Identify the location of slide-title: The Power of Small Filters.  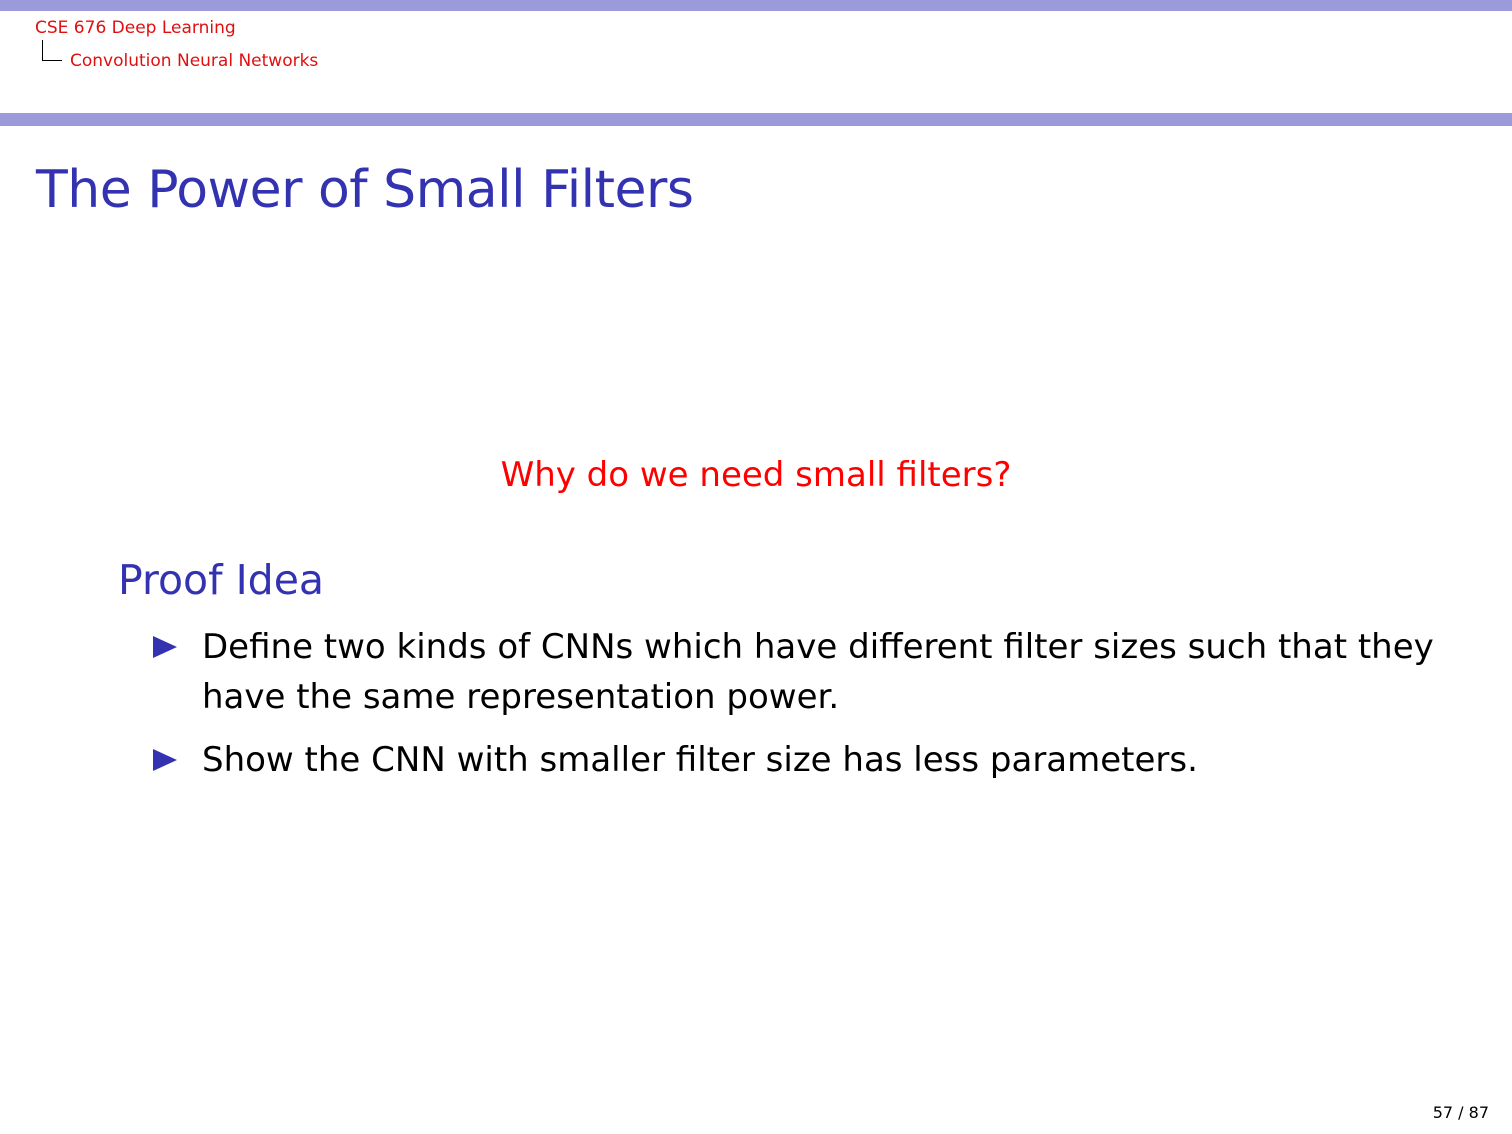
(365, 190).